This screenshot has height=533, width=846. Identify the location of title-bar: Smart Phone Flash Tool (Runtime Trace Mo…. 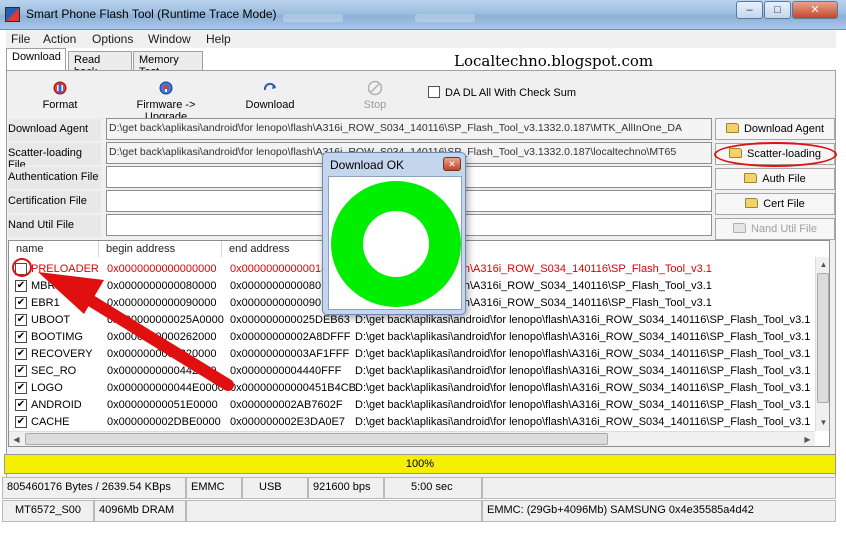
(423, 15).